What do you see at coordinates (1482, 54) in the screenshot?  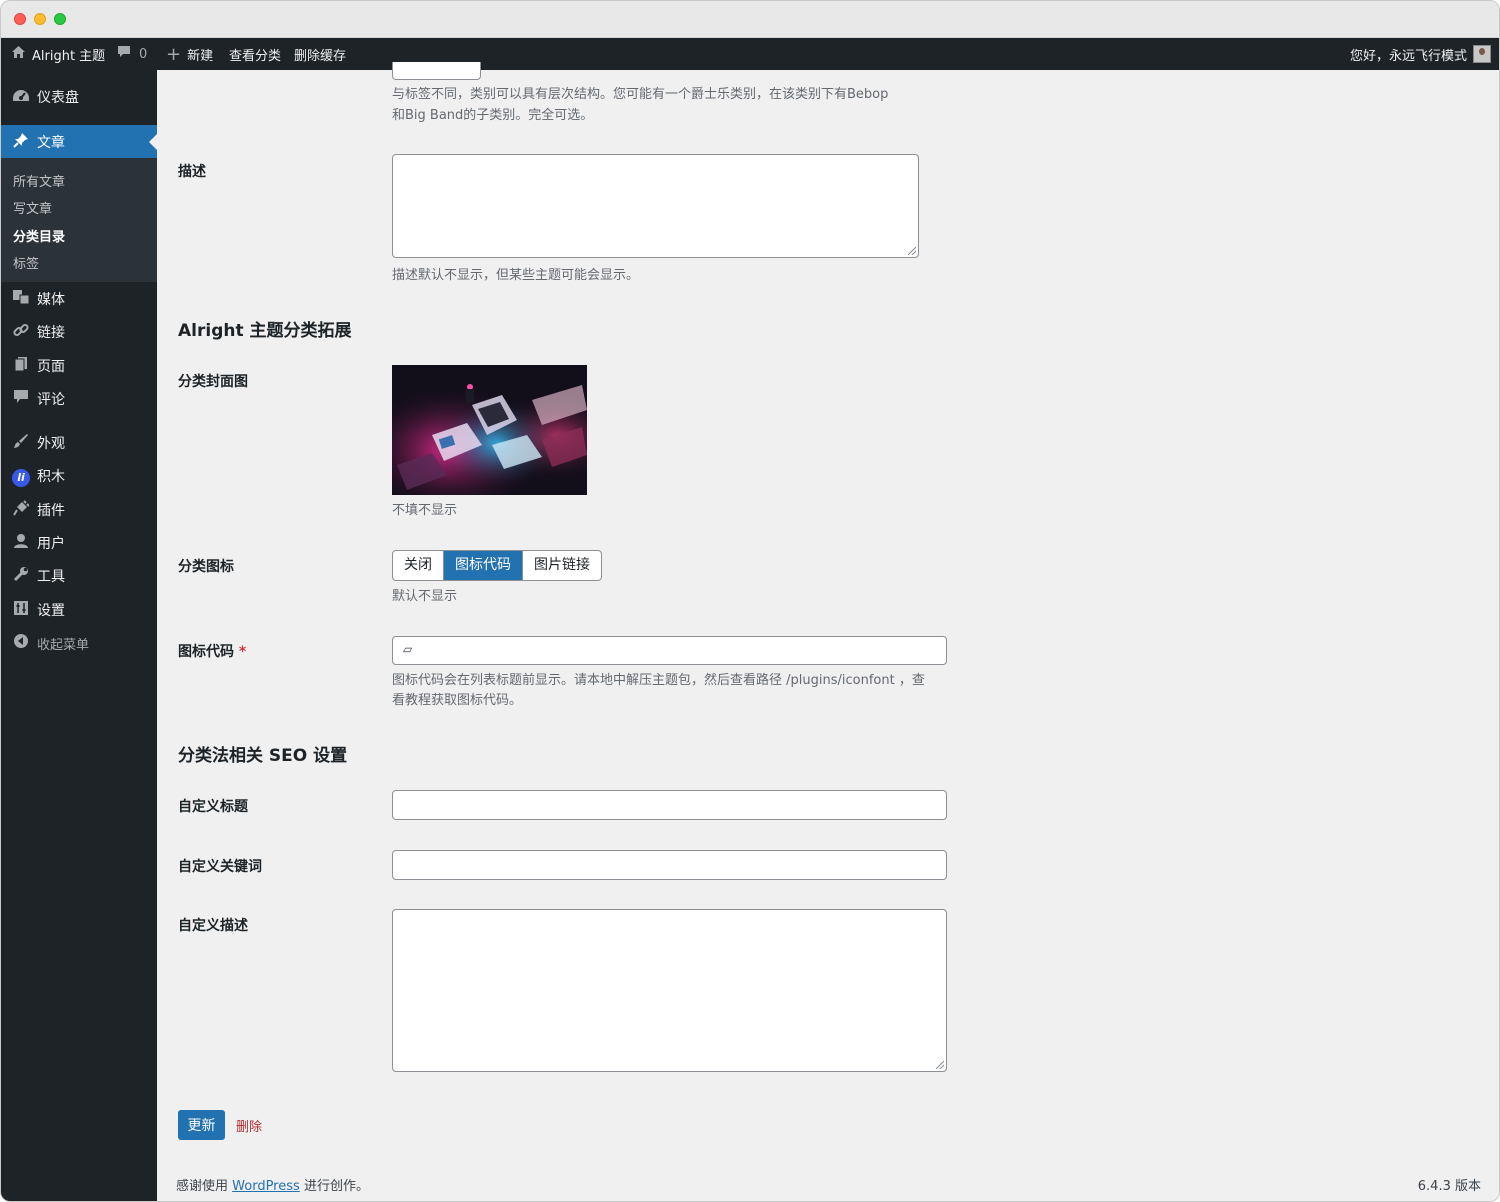 I see `avatar` at bounding box center [1482, 54].